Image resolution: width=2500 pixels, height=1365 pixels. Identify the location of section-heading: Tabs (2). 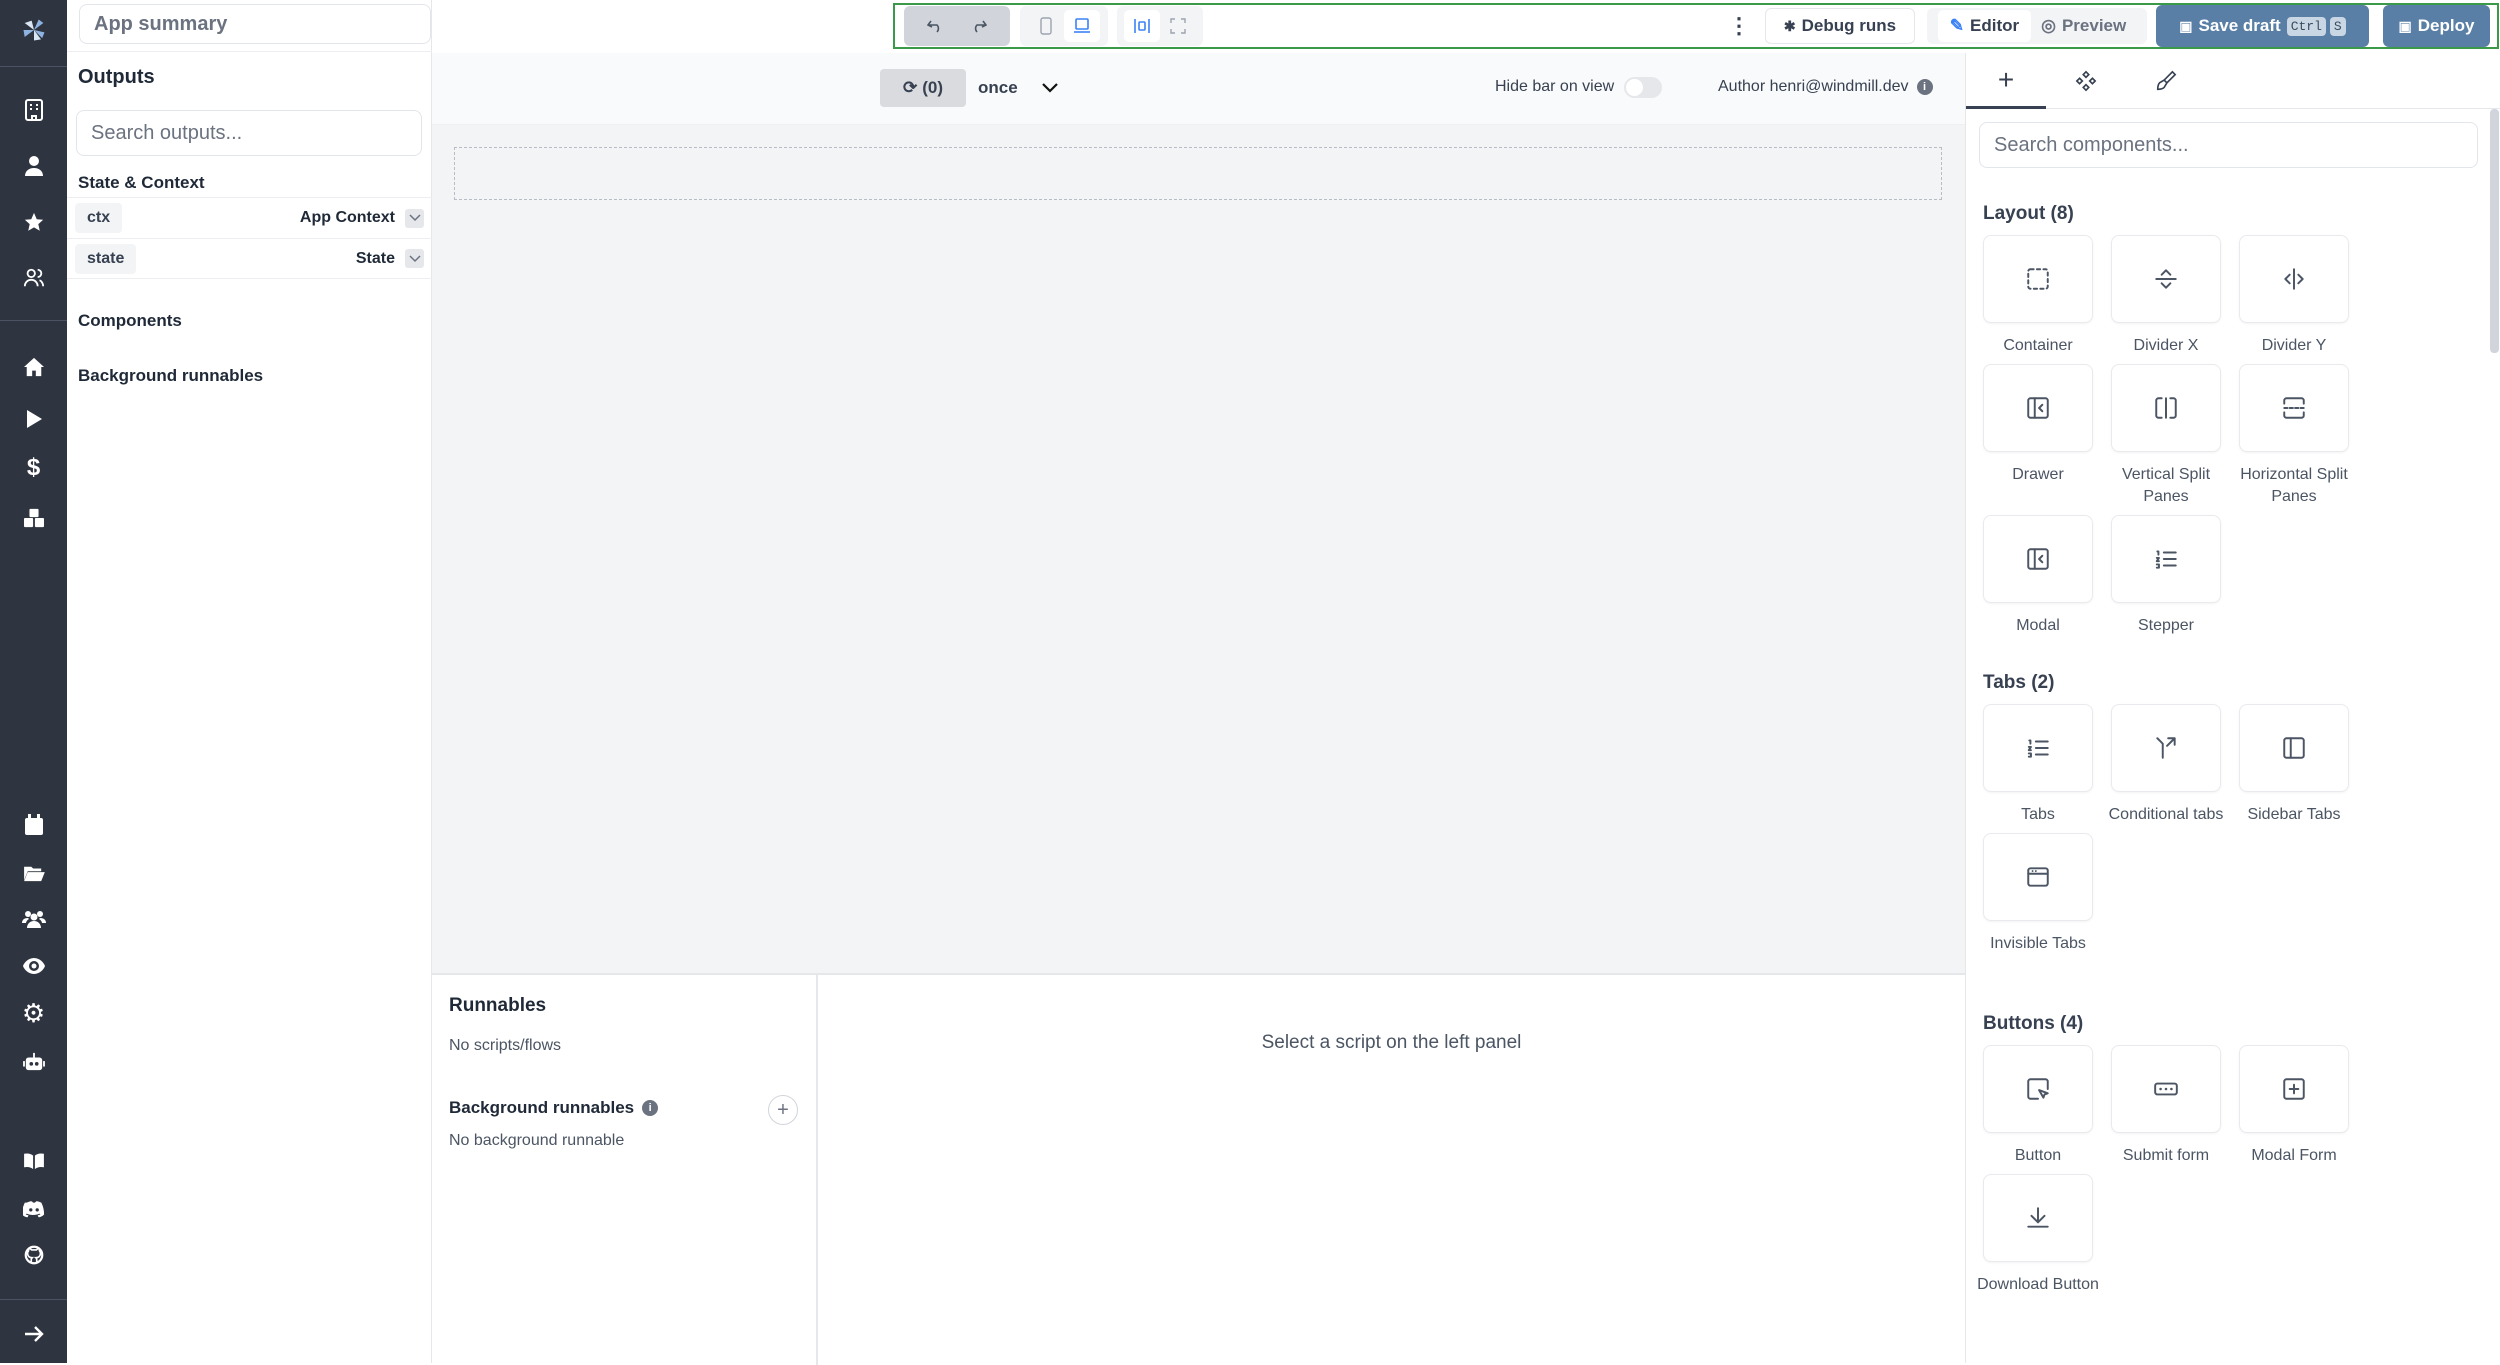
(2019, 682).